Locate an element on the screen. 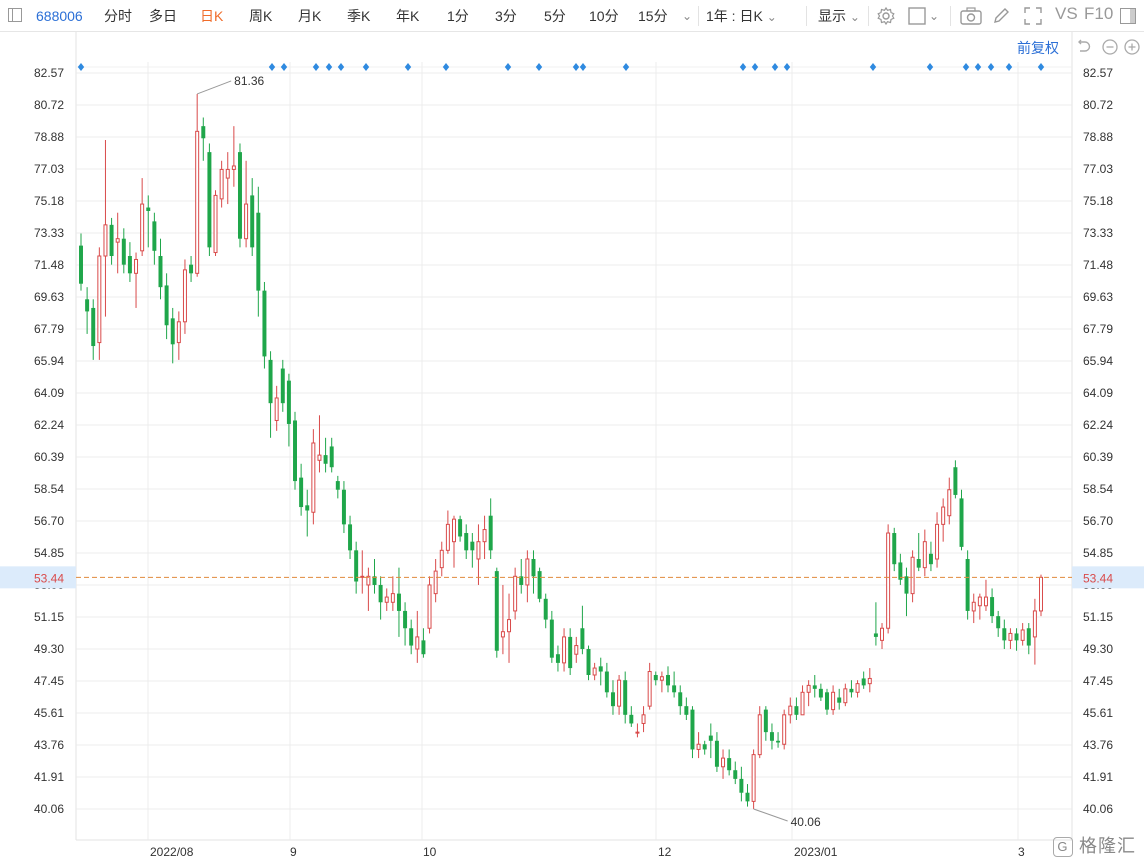 This screenshot has width=1144, height=864. y-tick-label-right: 60.39 is located at coordinates (1098, 457).